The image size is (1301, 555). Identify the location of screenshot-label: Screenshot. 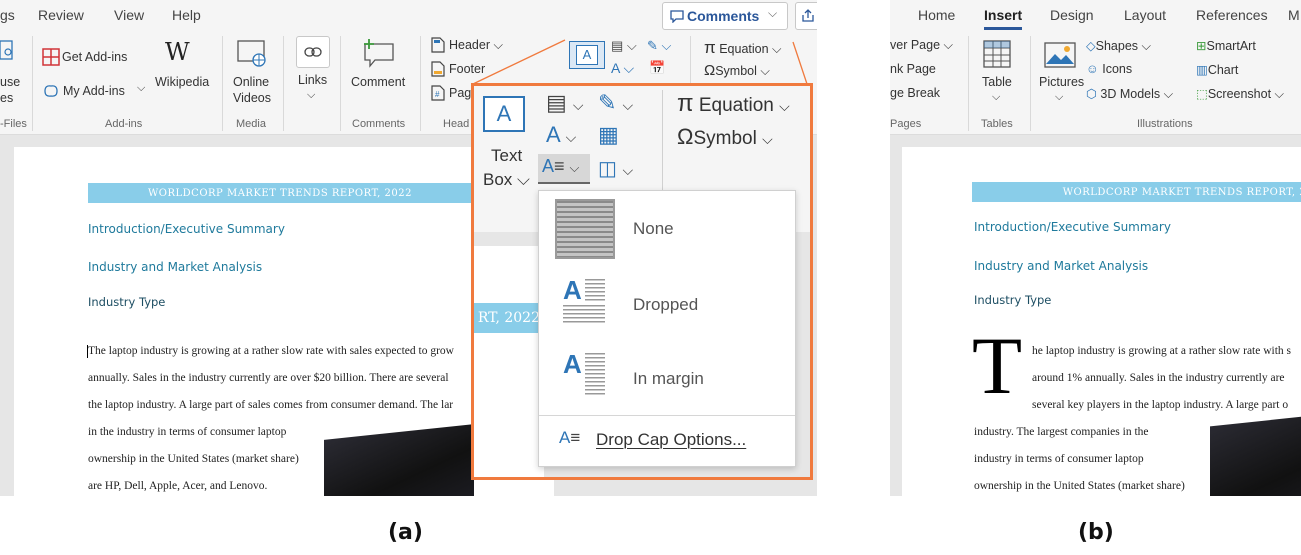
(1239, 94).